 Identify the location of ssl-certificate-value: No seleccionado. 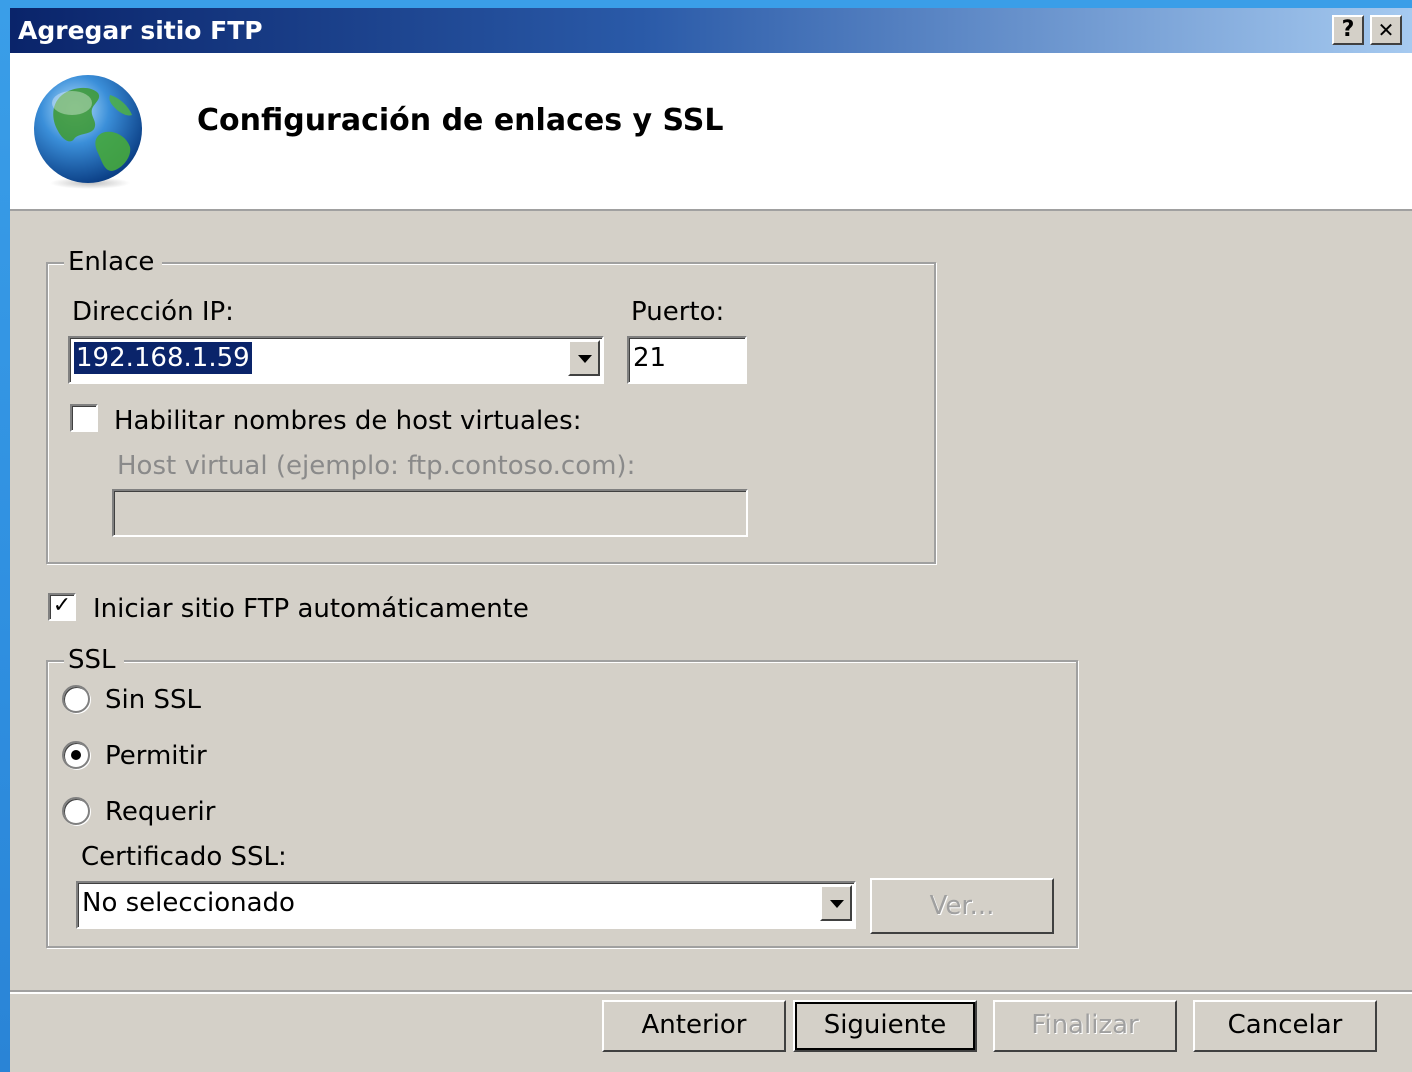
(188, 903).